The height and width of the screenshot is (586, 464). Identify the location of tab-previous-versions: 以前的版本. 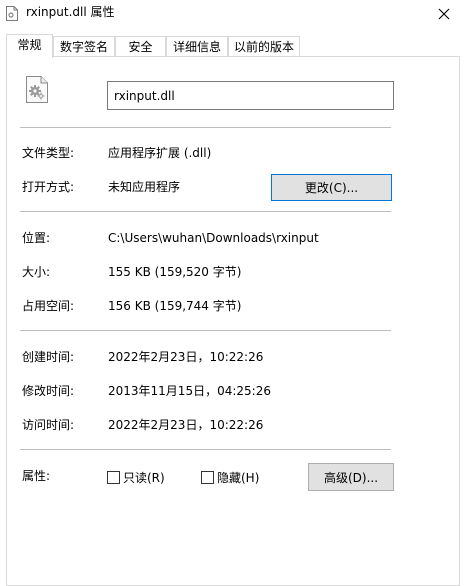
(264, 46).